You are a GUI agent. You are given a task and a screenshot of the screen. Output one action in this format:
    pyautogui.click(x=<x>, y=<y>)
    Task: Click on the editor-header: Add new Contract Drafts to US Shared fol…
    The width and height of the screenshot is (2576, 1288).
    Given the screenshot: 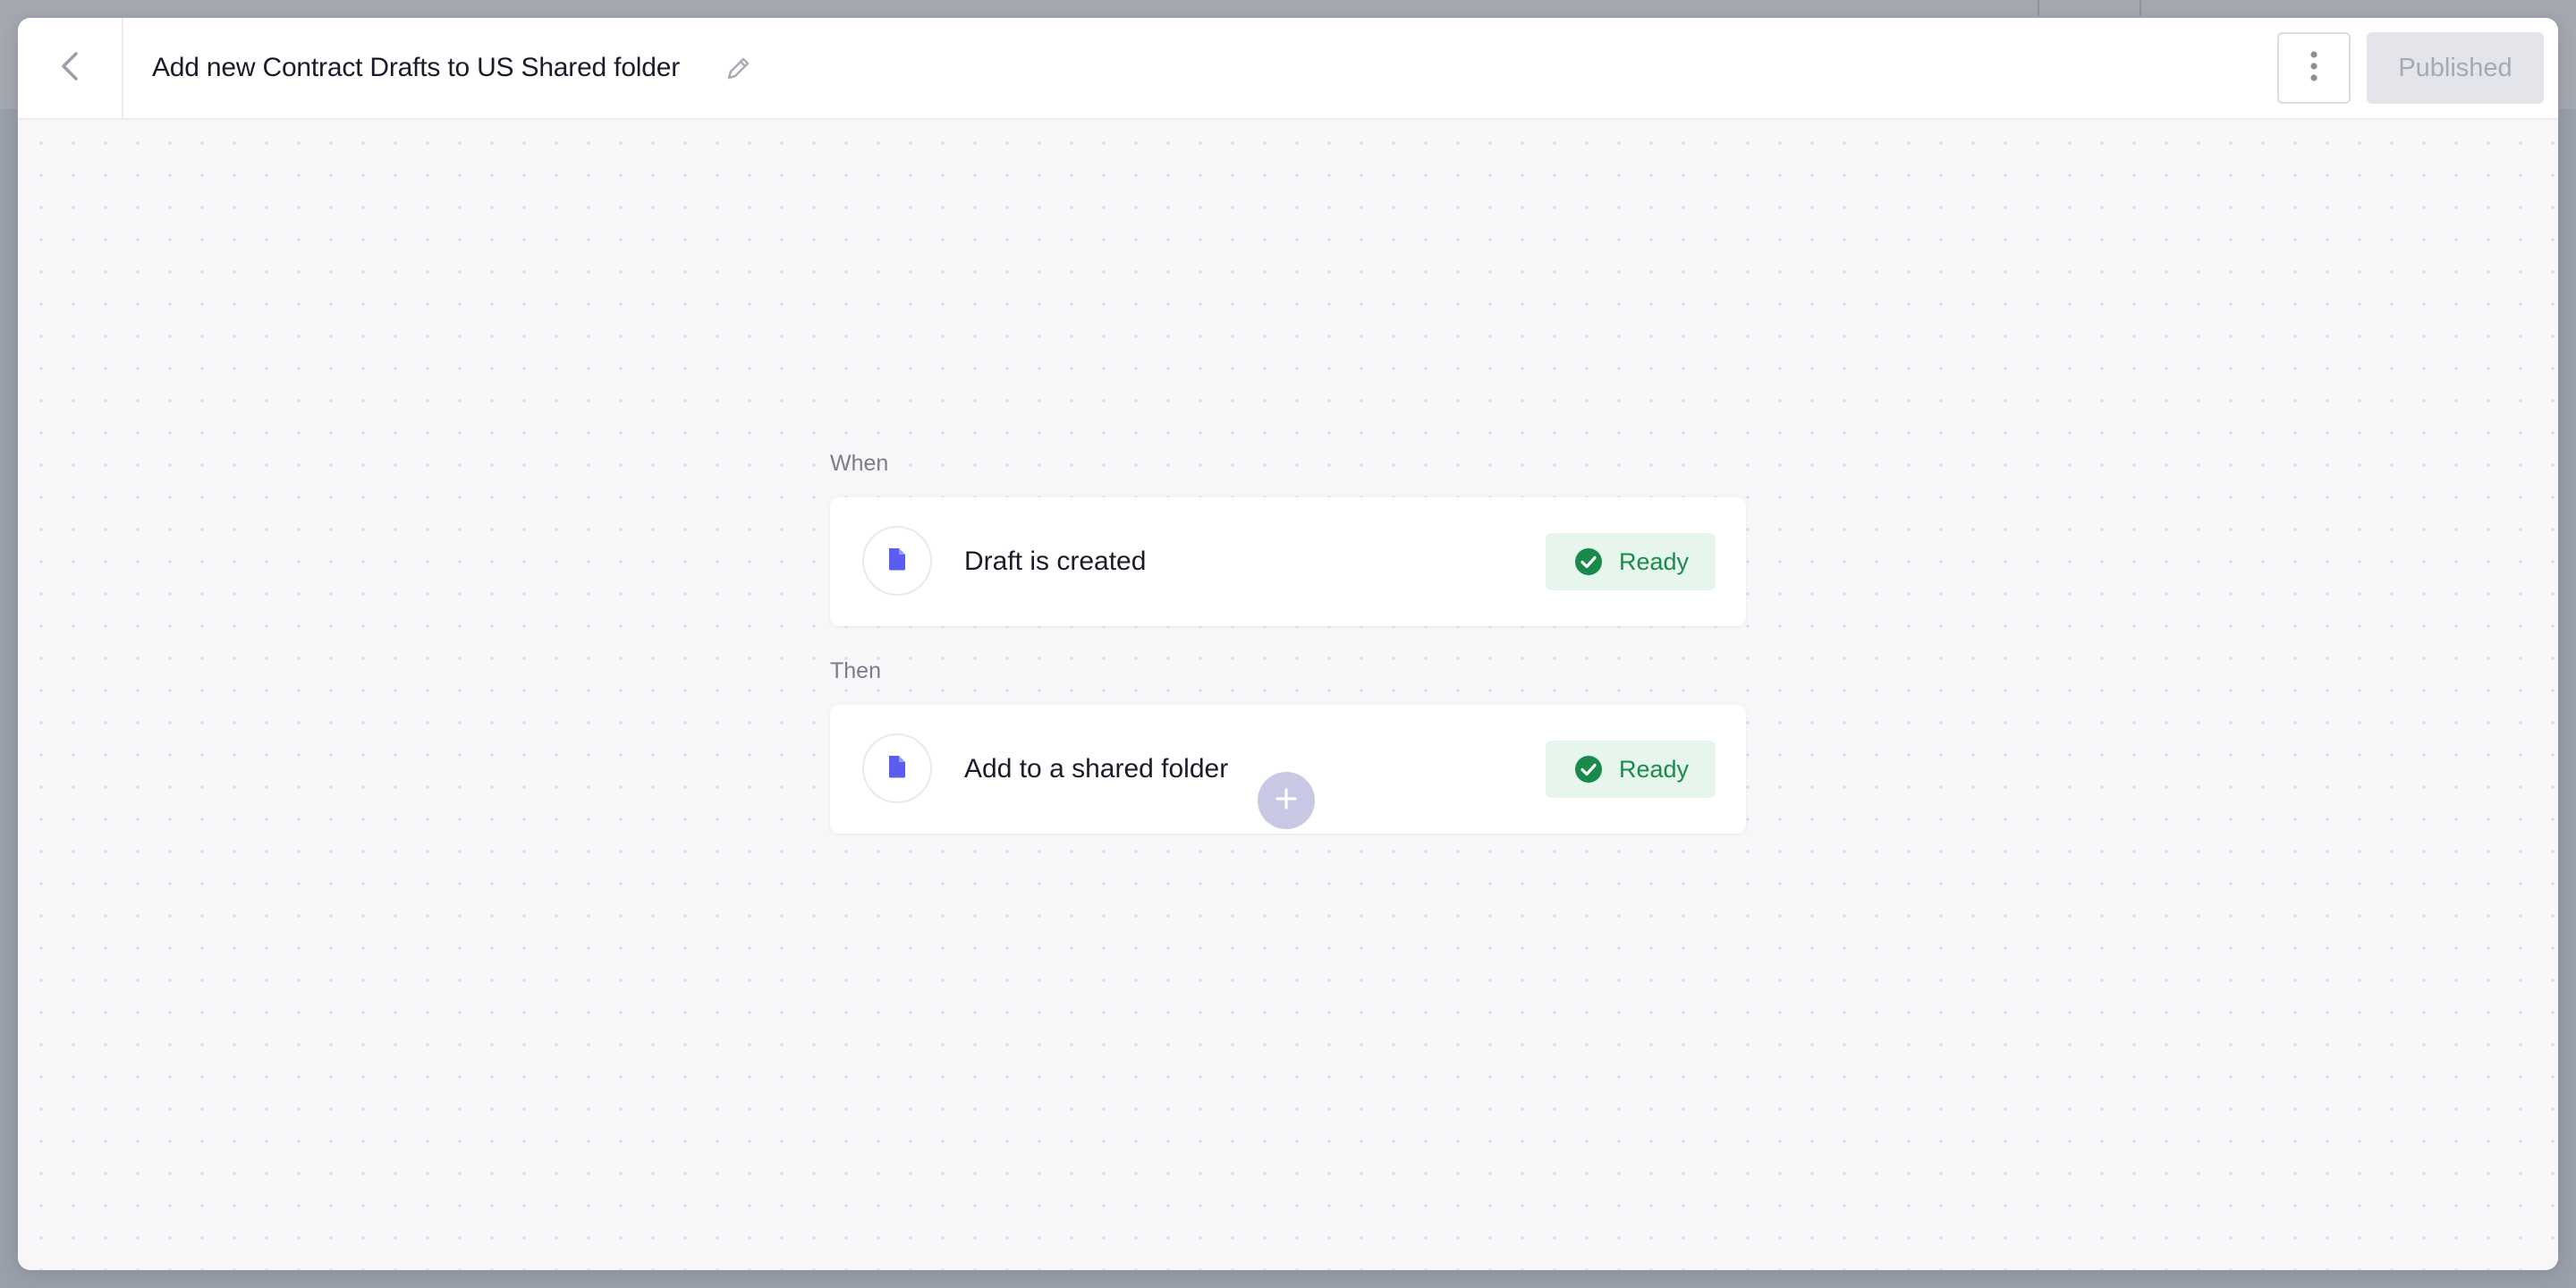 What is the action you would take?
    pyautogui.click(x=1288, y=69)
    